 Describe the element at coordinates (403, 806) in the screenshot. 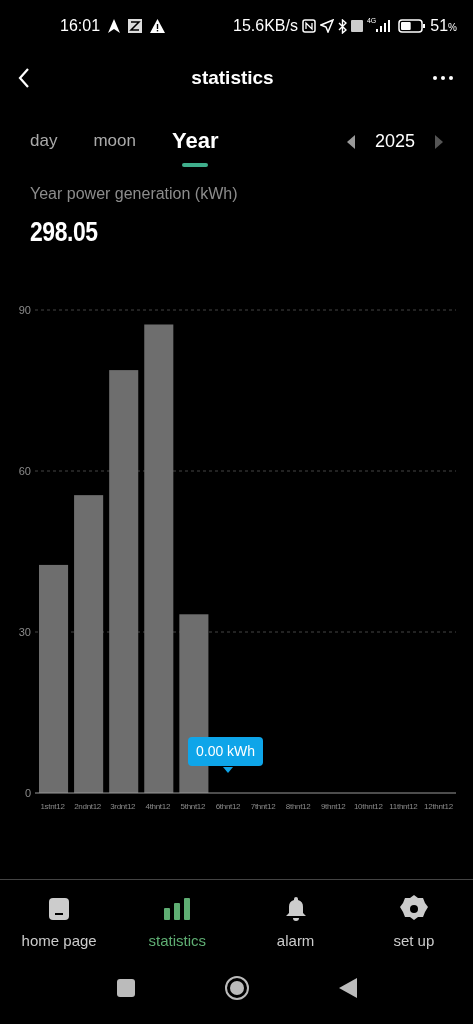

I see `x-tick-label: 11thnt12` at that location.